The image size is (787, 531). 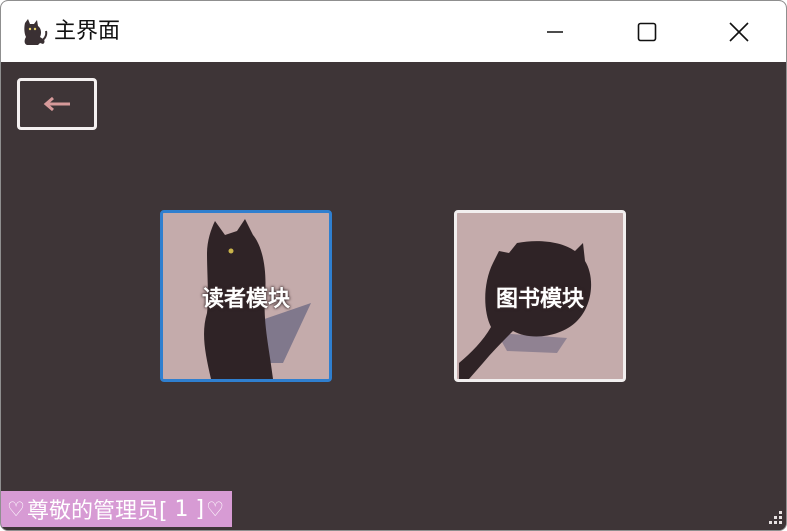 I want to click on status-close-bracket: ], so click(x=200, y=509).